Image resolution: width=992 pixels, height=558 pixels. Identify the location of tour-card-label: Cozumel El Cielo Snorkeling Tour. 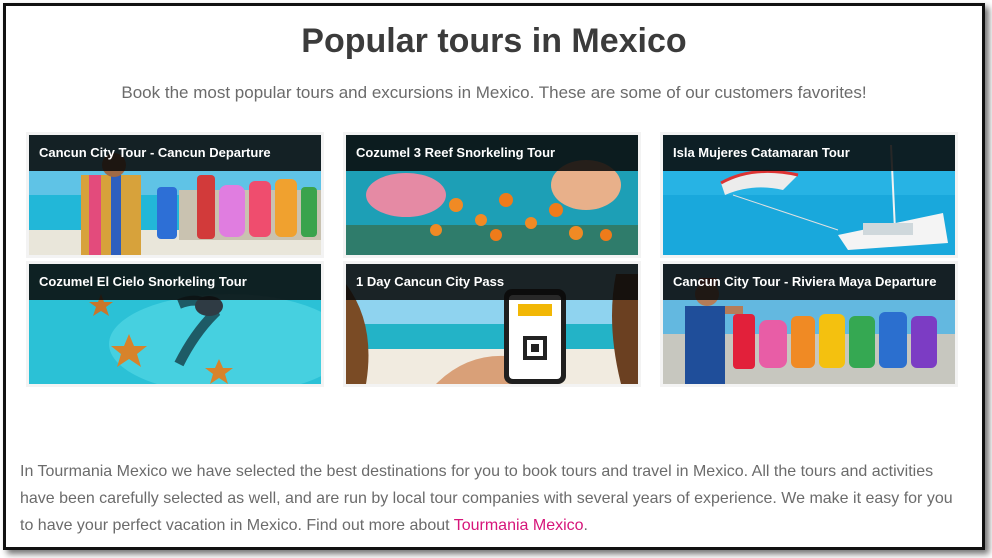
(175, 282).